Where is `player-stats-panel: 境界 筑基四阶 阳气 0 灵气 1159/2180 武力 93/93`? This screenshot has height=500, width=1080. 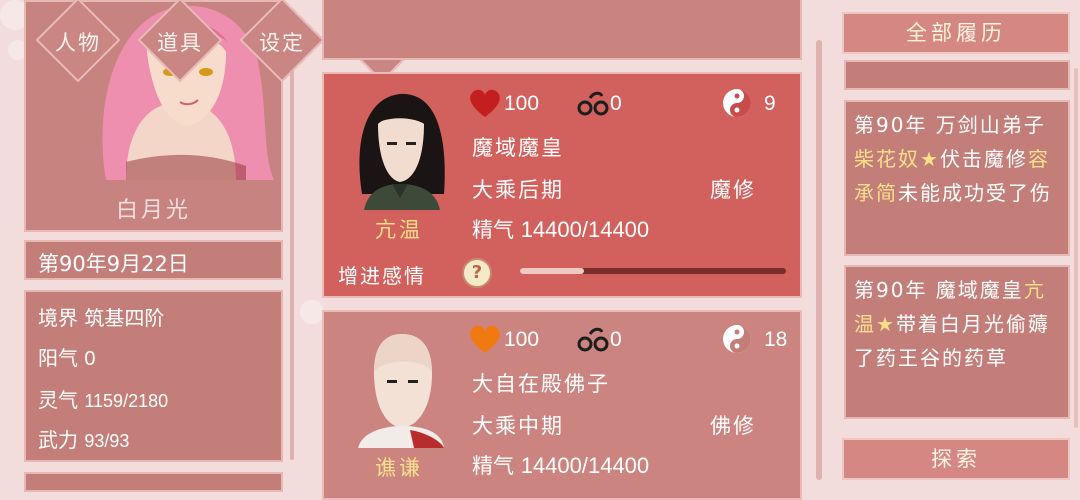 player-stats-panel: 境界 筑基四阶 阳气 0 灵气 1159/2180 武力 93/93 is located at coordinates (153, 376).